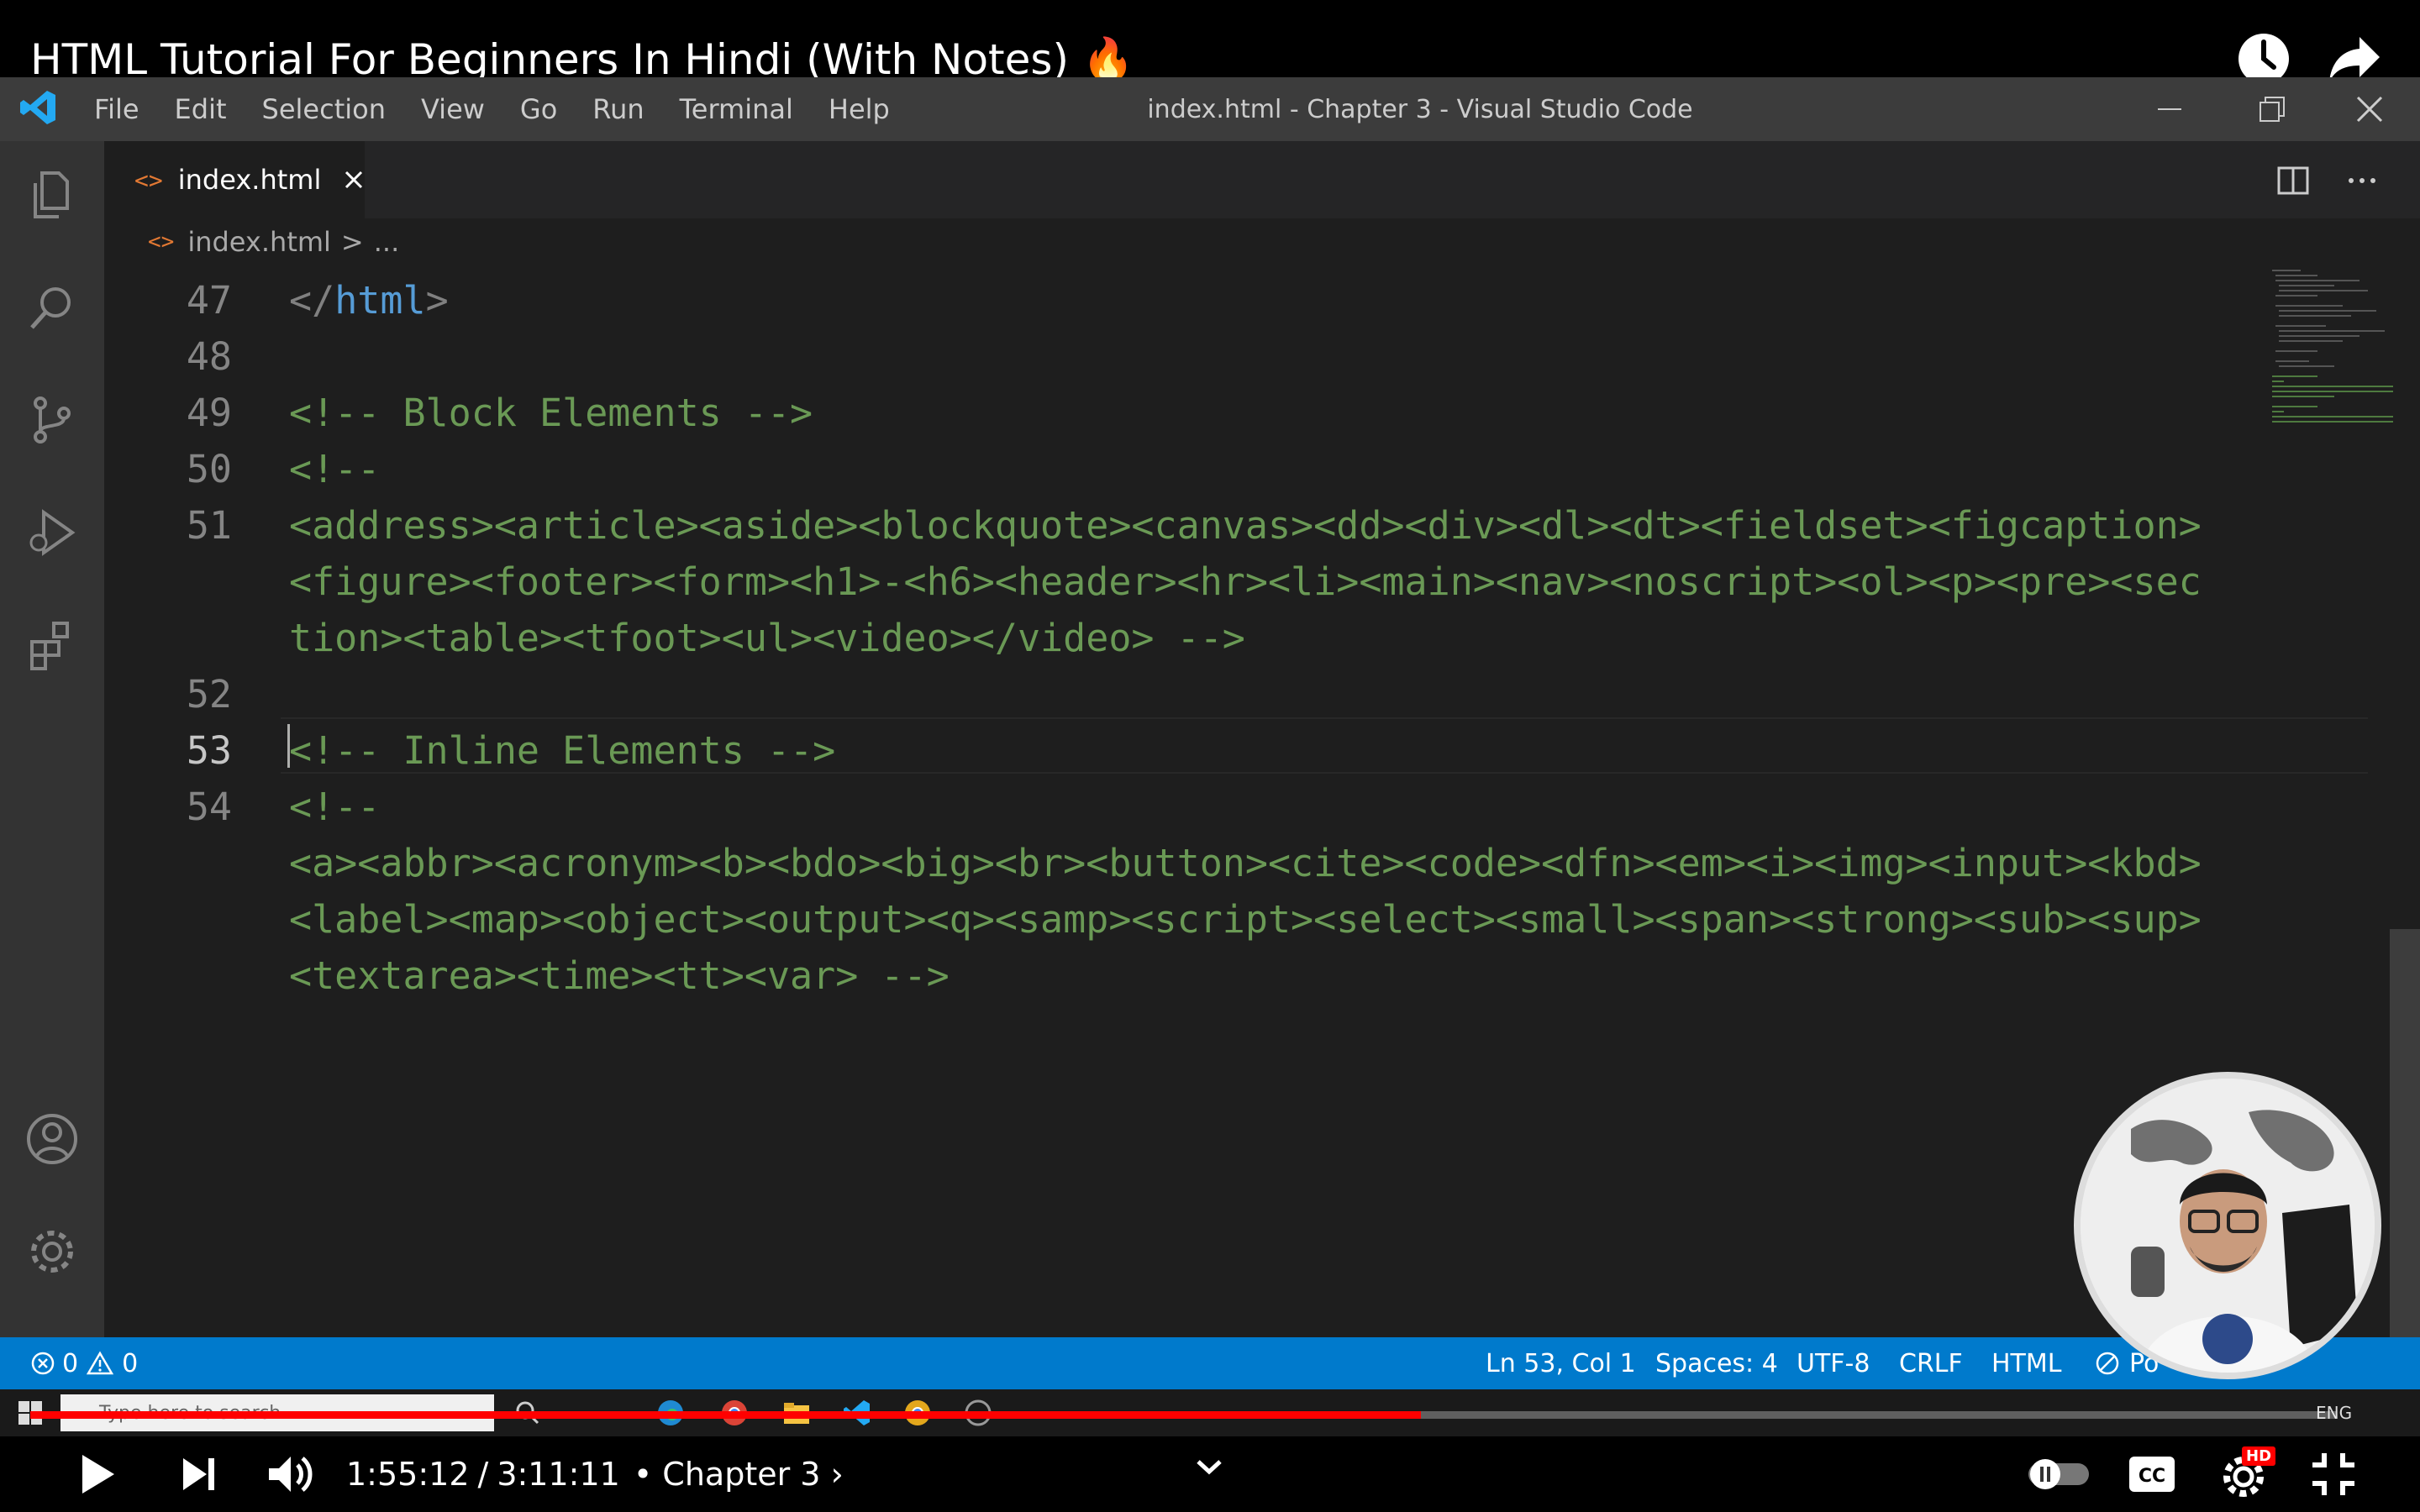 This screenshot has width=2420, height=1512. What do you see at coordinates (209, 469) in the screenshot?
I see `line-number: 50` at bounding box center [209, 469].